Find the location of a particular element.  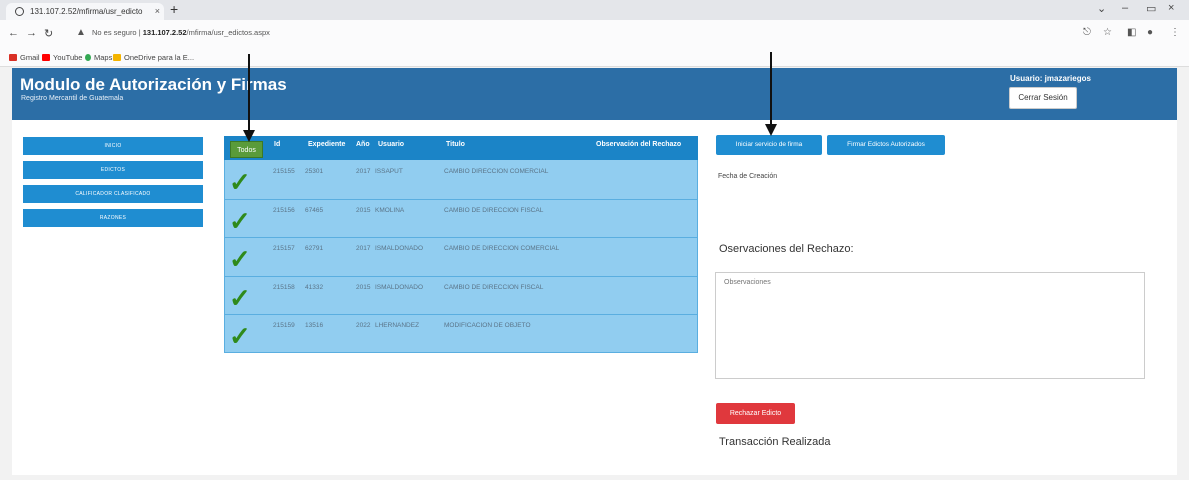

table-cell-id: 215156 is located at coordinates (284, 210).